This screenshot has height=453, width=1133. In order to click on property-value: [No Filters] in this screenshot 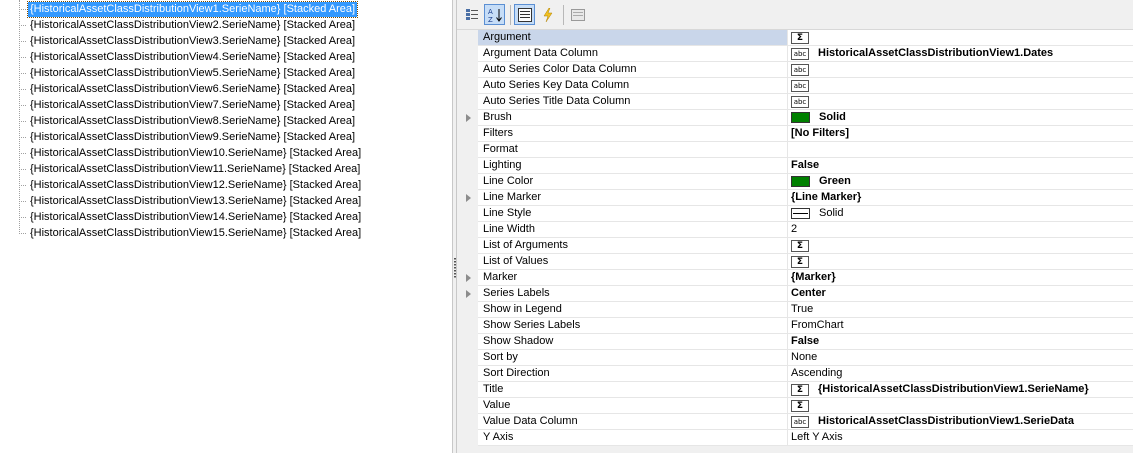, I will do `click(960, 134)`.